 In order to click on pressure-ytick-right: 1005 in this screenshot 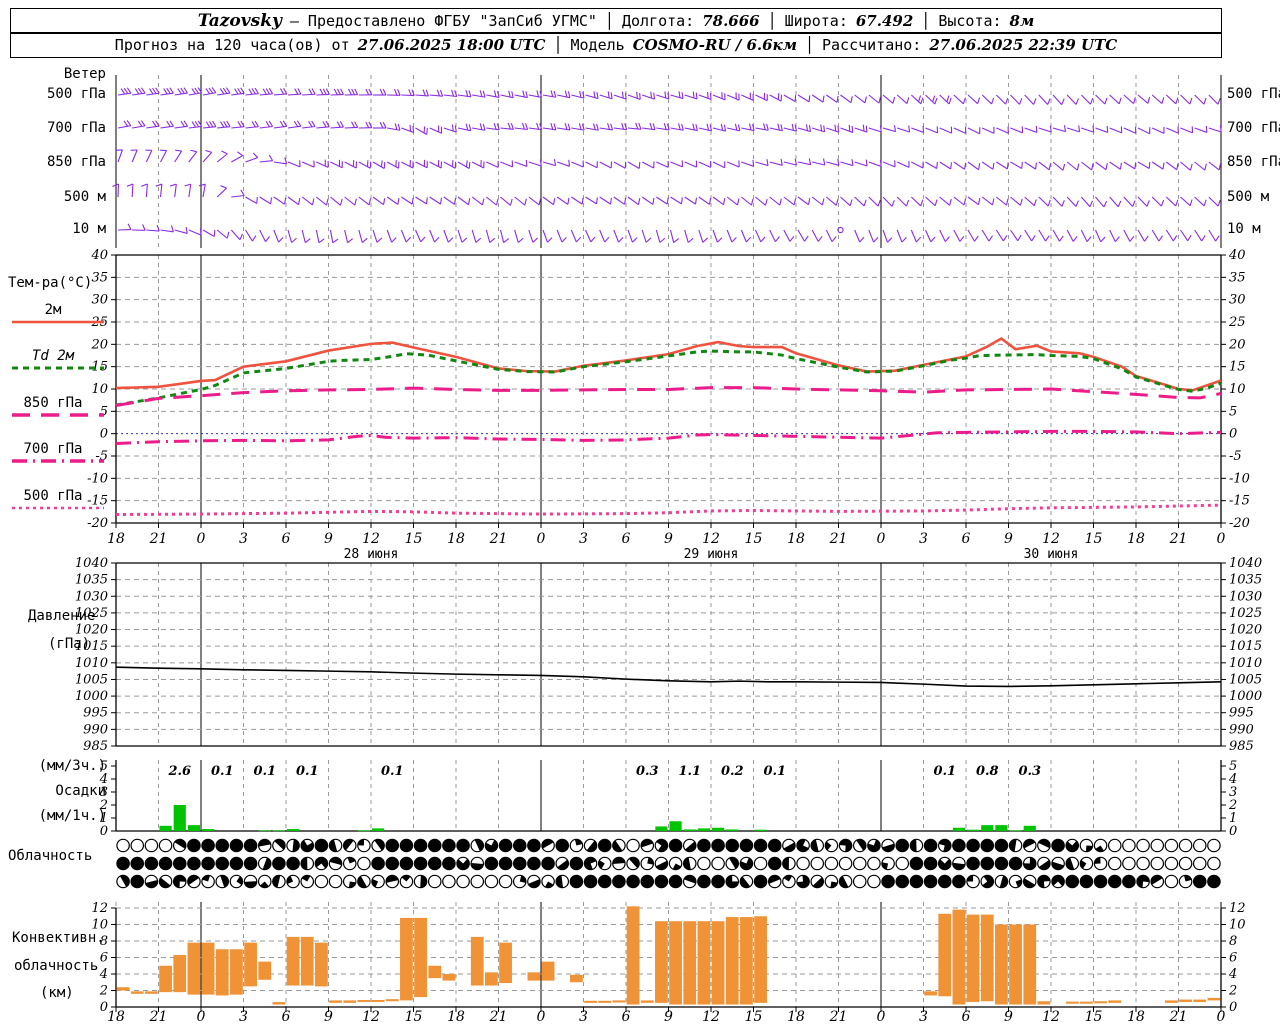, I will do `click(1245, 679)`.